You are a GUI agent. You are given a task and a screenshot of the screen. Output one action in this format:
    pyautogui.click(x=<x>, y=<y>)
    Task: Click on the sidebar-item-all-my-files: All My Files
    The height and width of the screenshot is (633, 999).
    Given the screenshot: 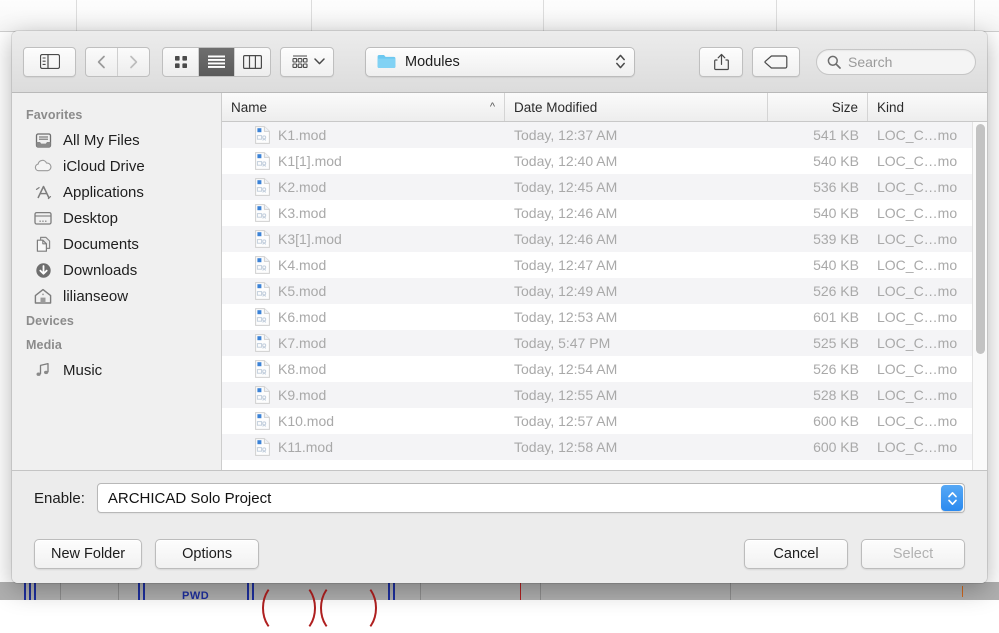 What is the action you would take?
    pyautogui.click(x=116, y=140)
    